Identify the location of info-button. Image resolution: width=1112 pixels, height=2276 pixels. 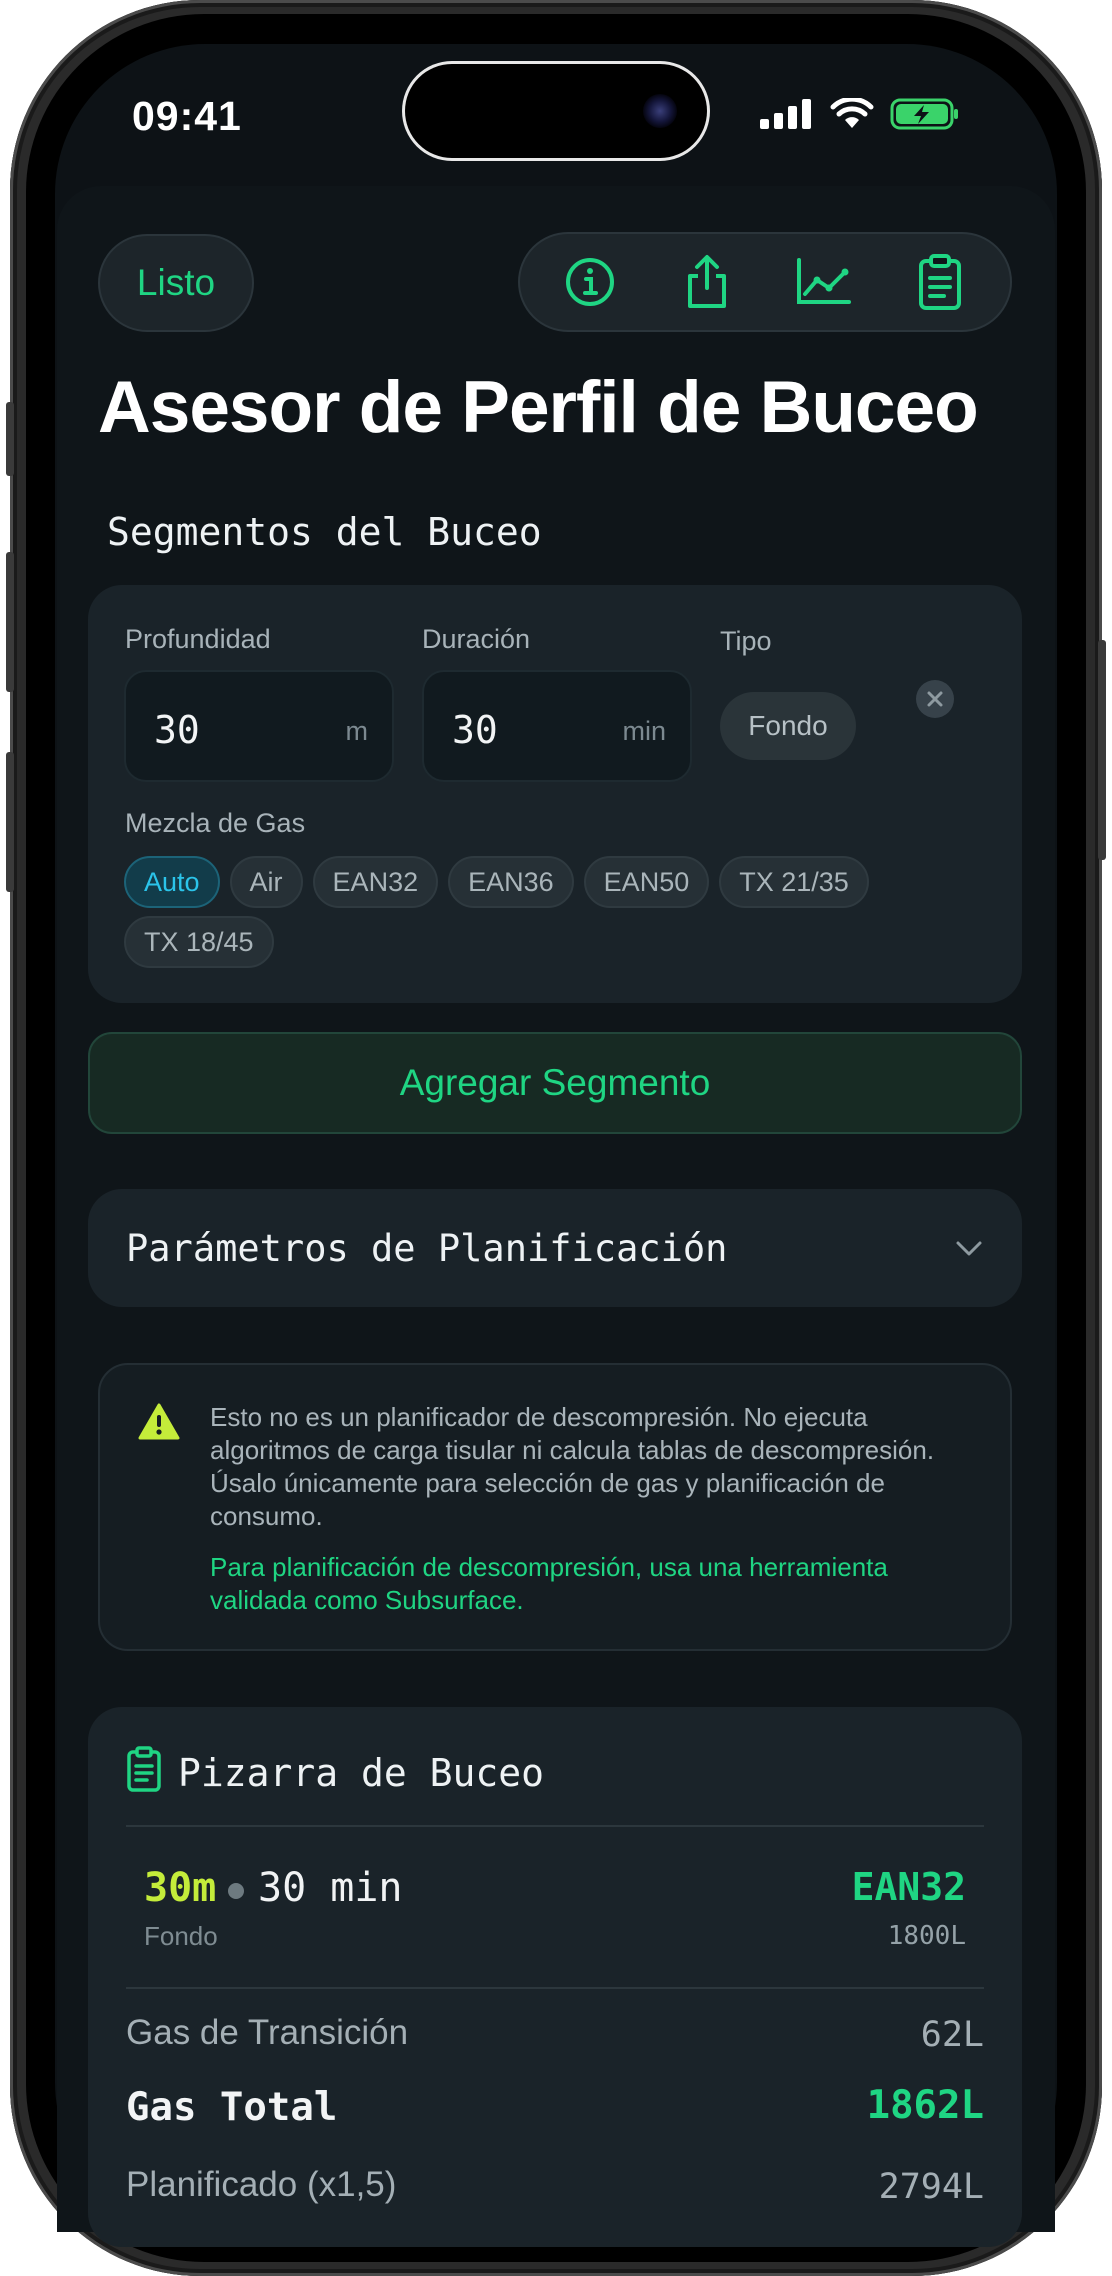
(590, 282).